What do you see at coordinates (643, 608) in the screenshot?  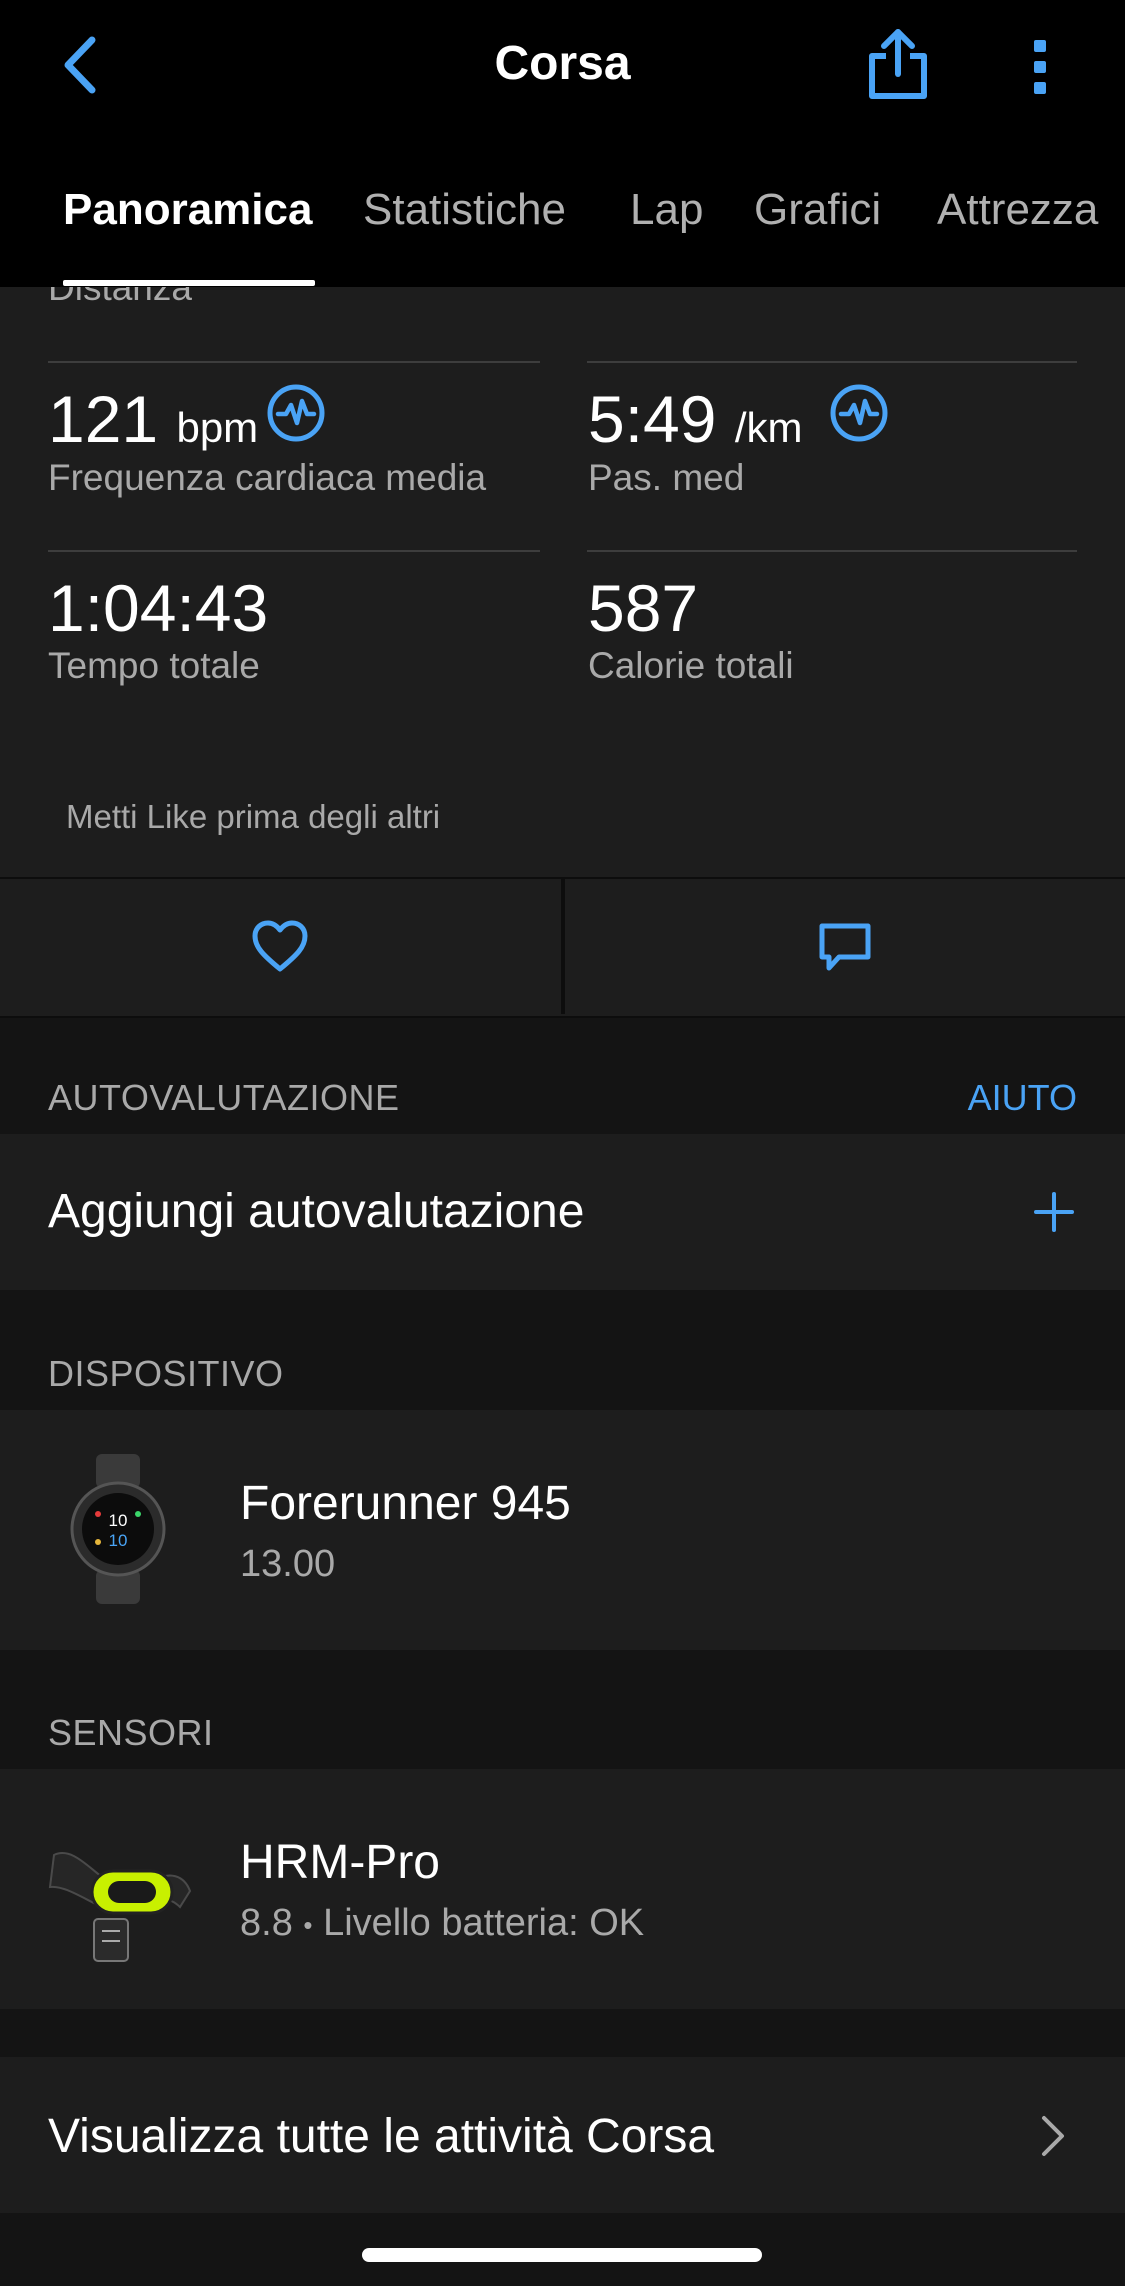 I see `total-calories-value: 587` at bounding box center [643, 608].